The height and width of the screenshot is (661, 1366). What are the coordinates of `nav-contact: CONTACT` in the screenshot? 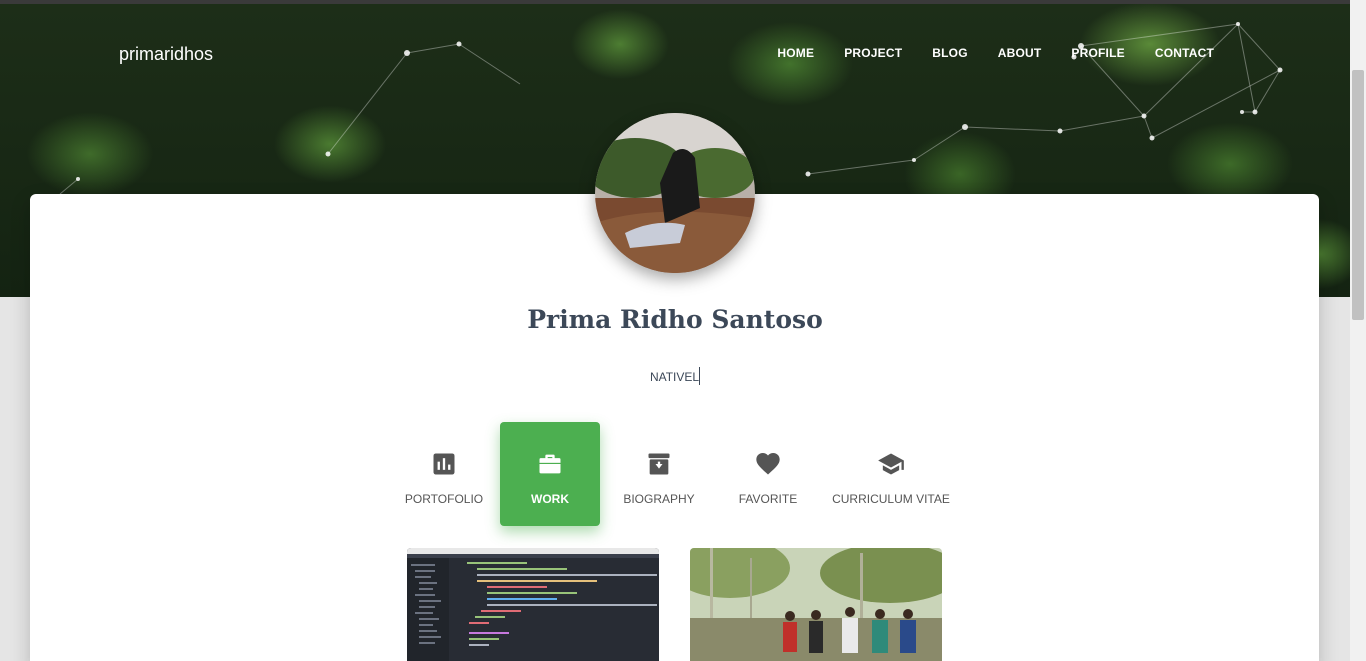 It's located at (1184, 53).